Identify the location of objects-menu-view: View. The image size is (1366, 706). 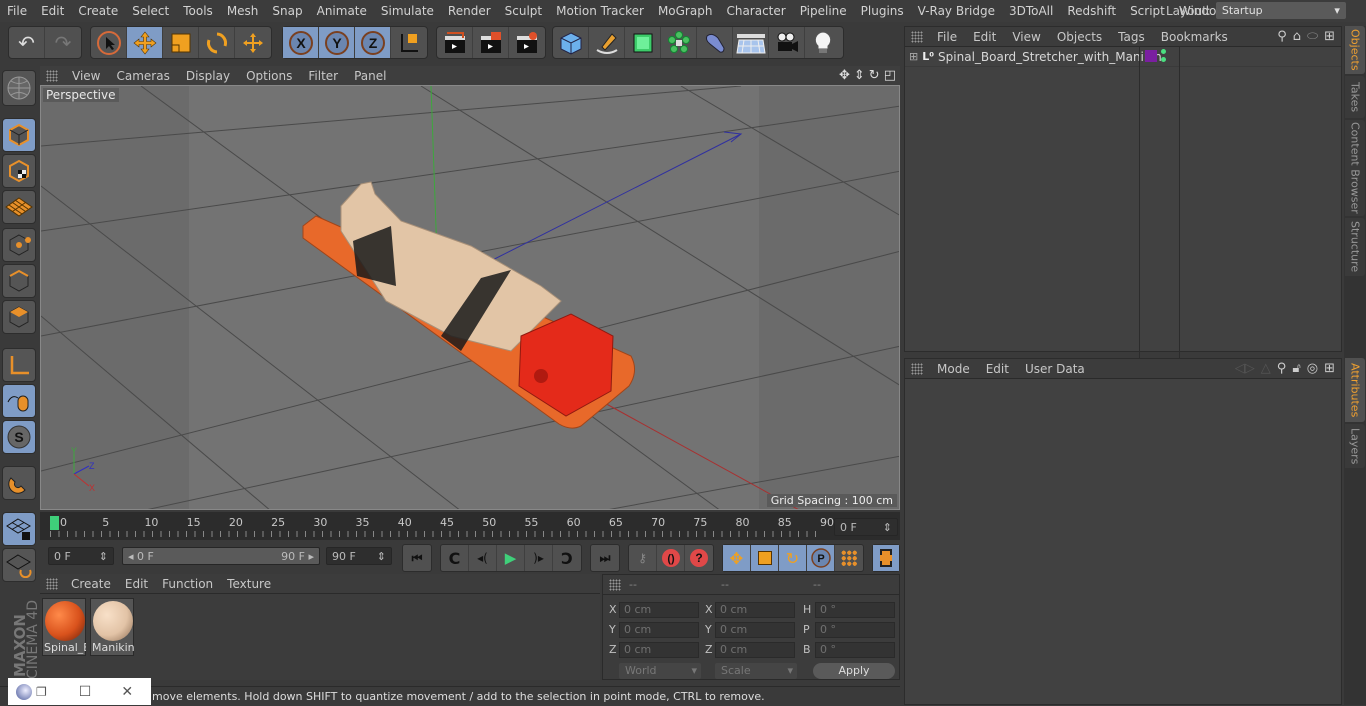
(1026, 37).